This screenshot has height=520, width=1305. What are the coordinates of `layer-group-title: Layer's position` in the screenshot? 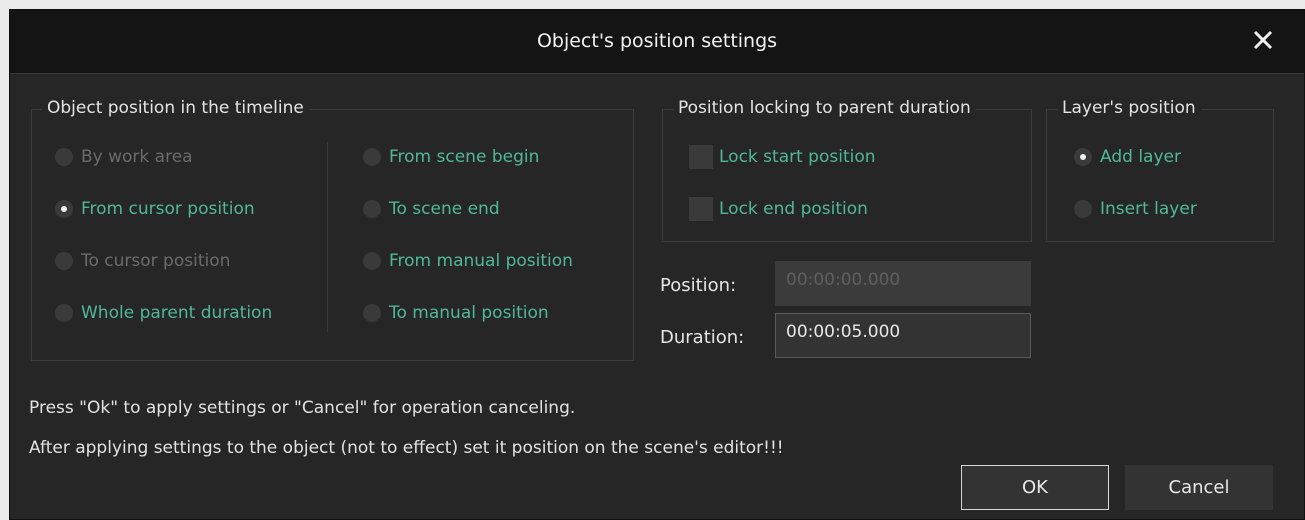 It's located at (1129, 108).